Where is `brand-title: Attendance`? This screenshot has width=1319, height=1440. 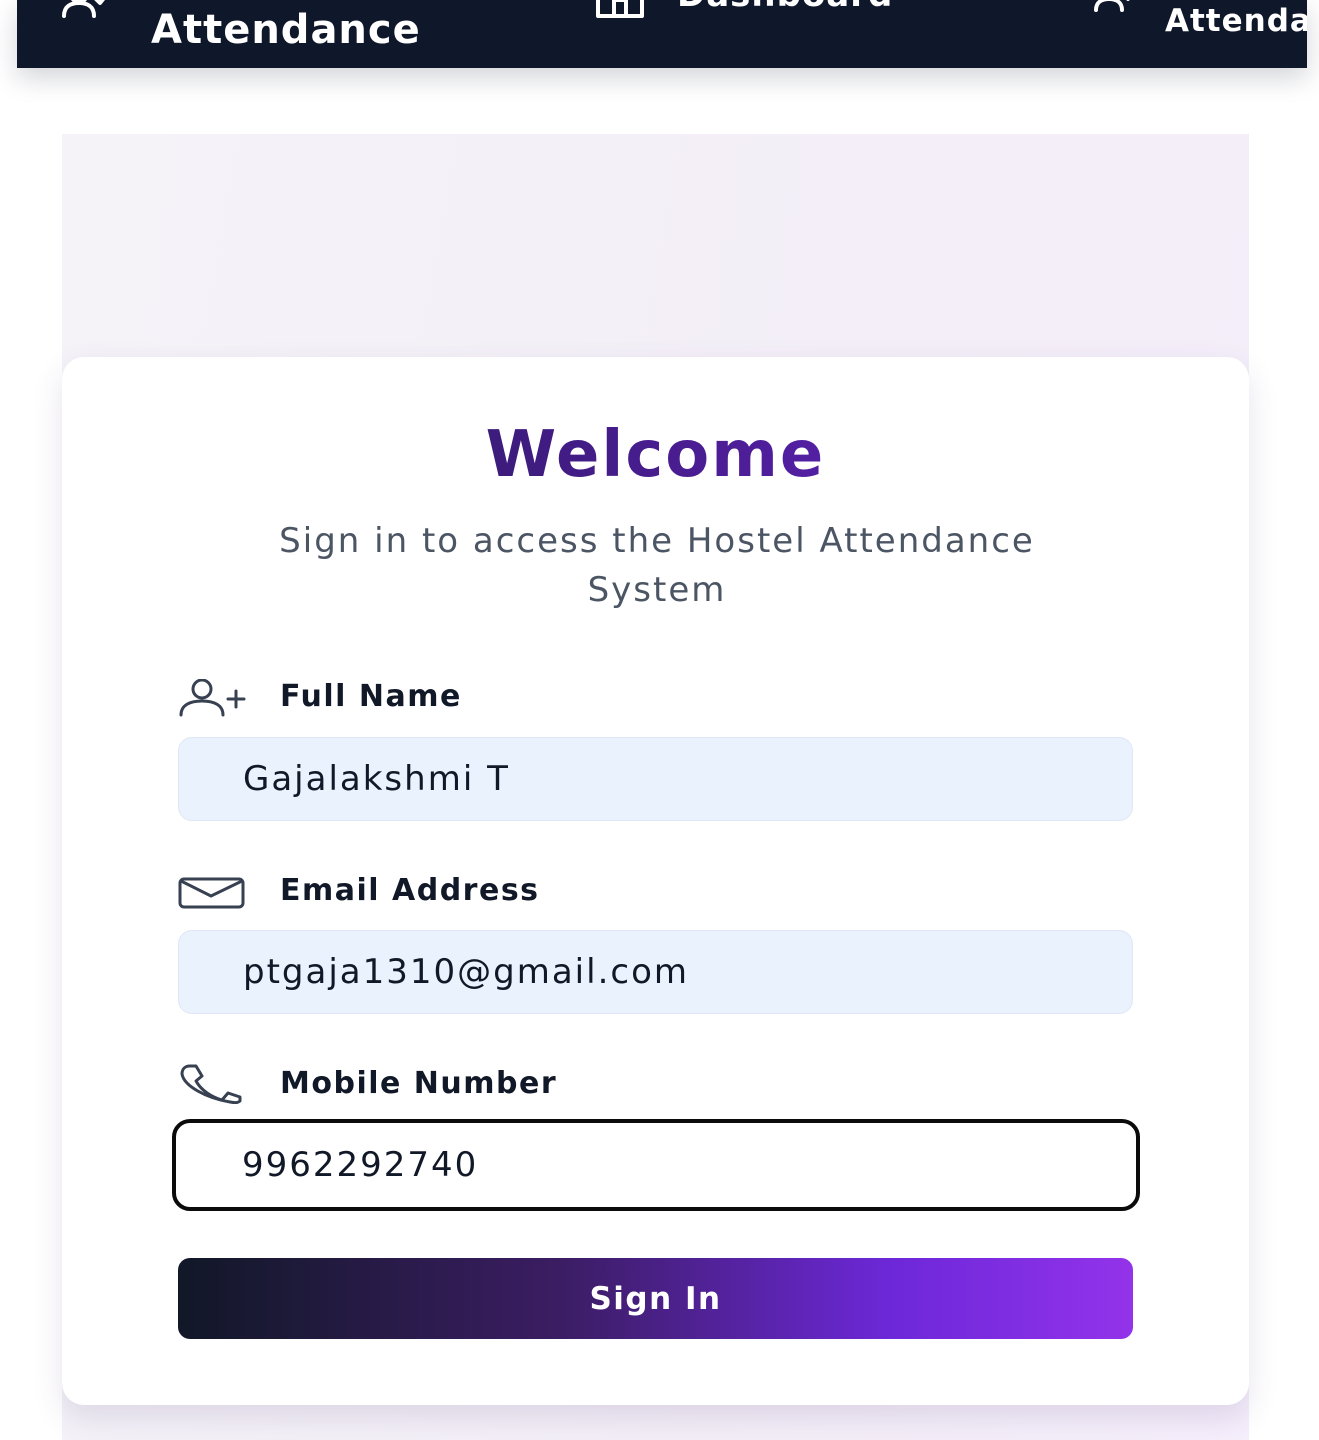 brand-title: Attendance is located at coordinates (286, 30).